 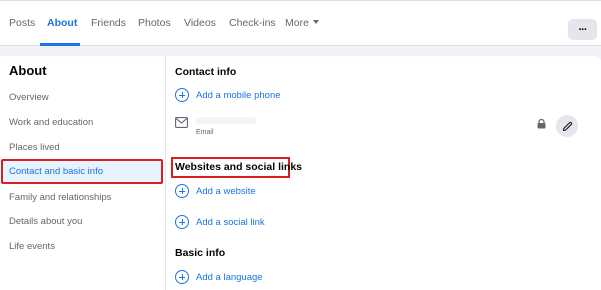 I want to click on sidebar-item-details-about-you: Details about you, so click(x=45, y=221).